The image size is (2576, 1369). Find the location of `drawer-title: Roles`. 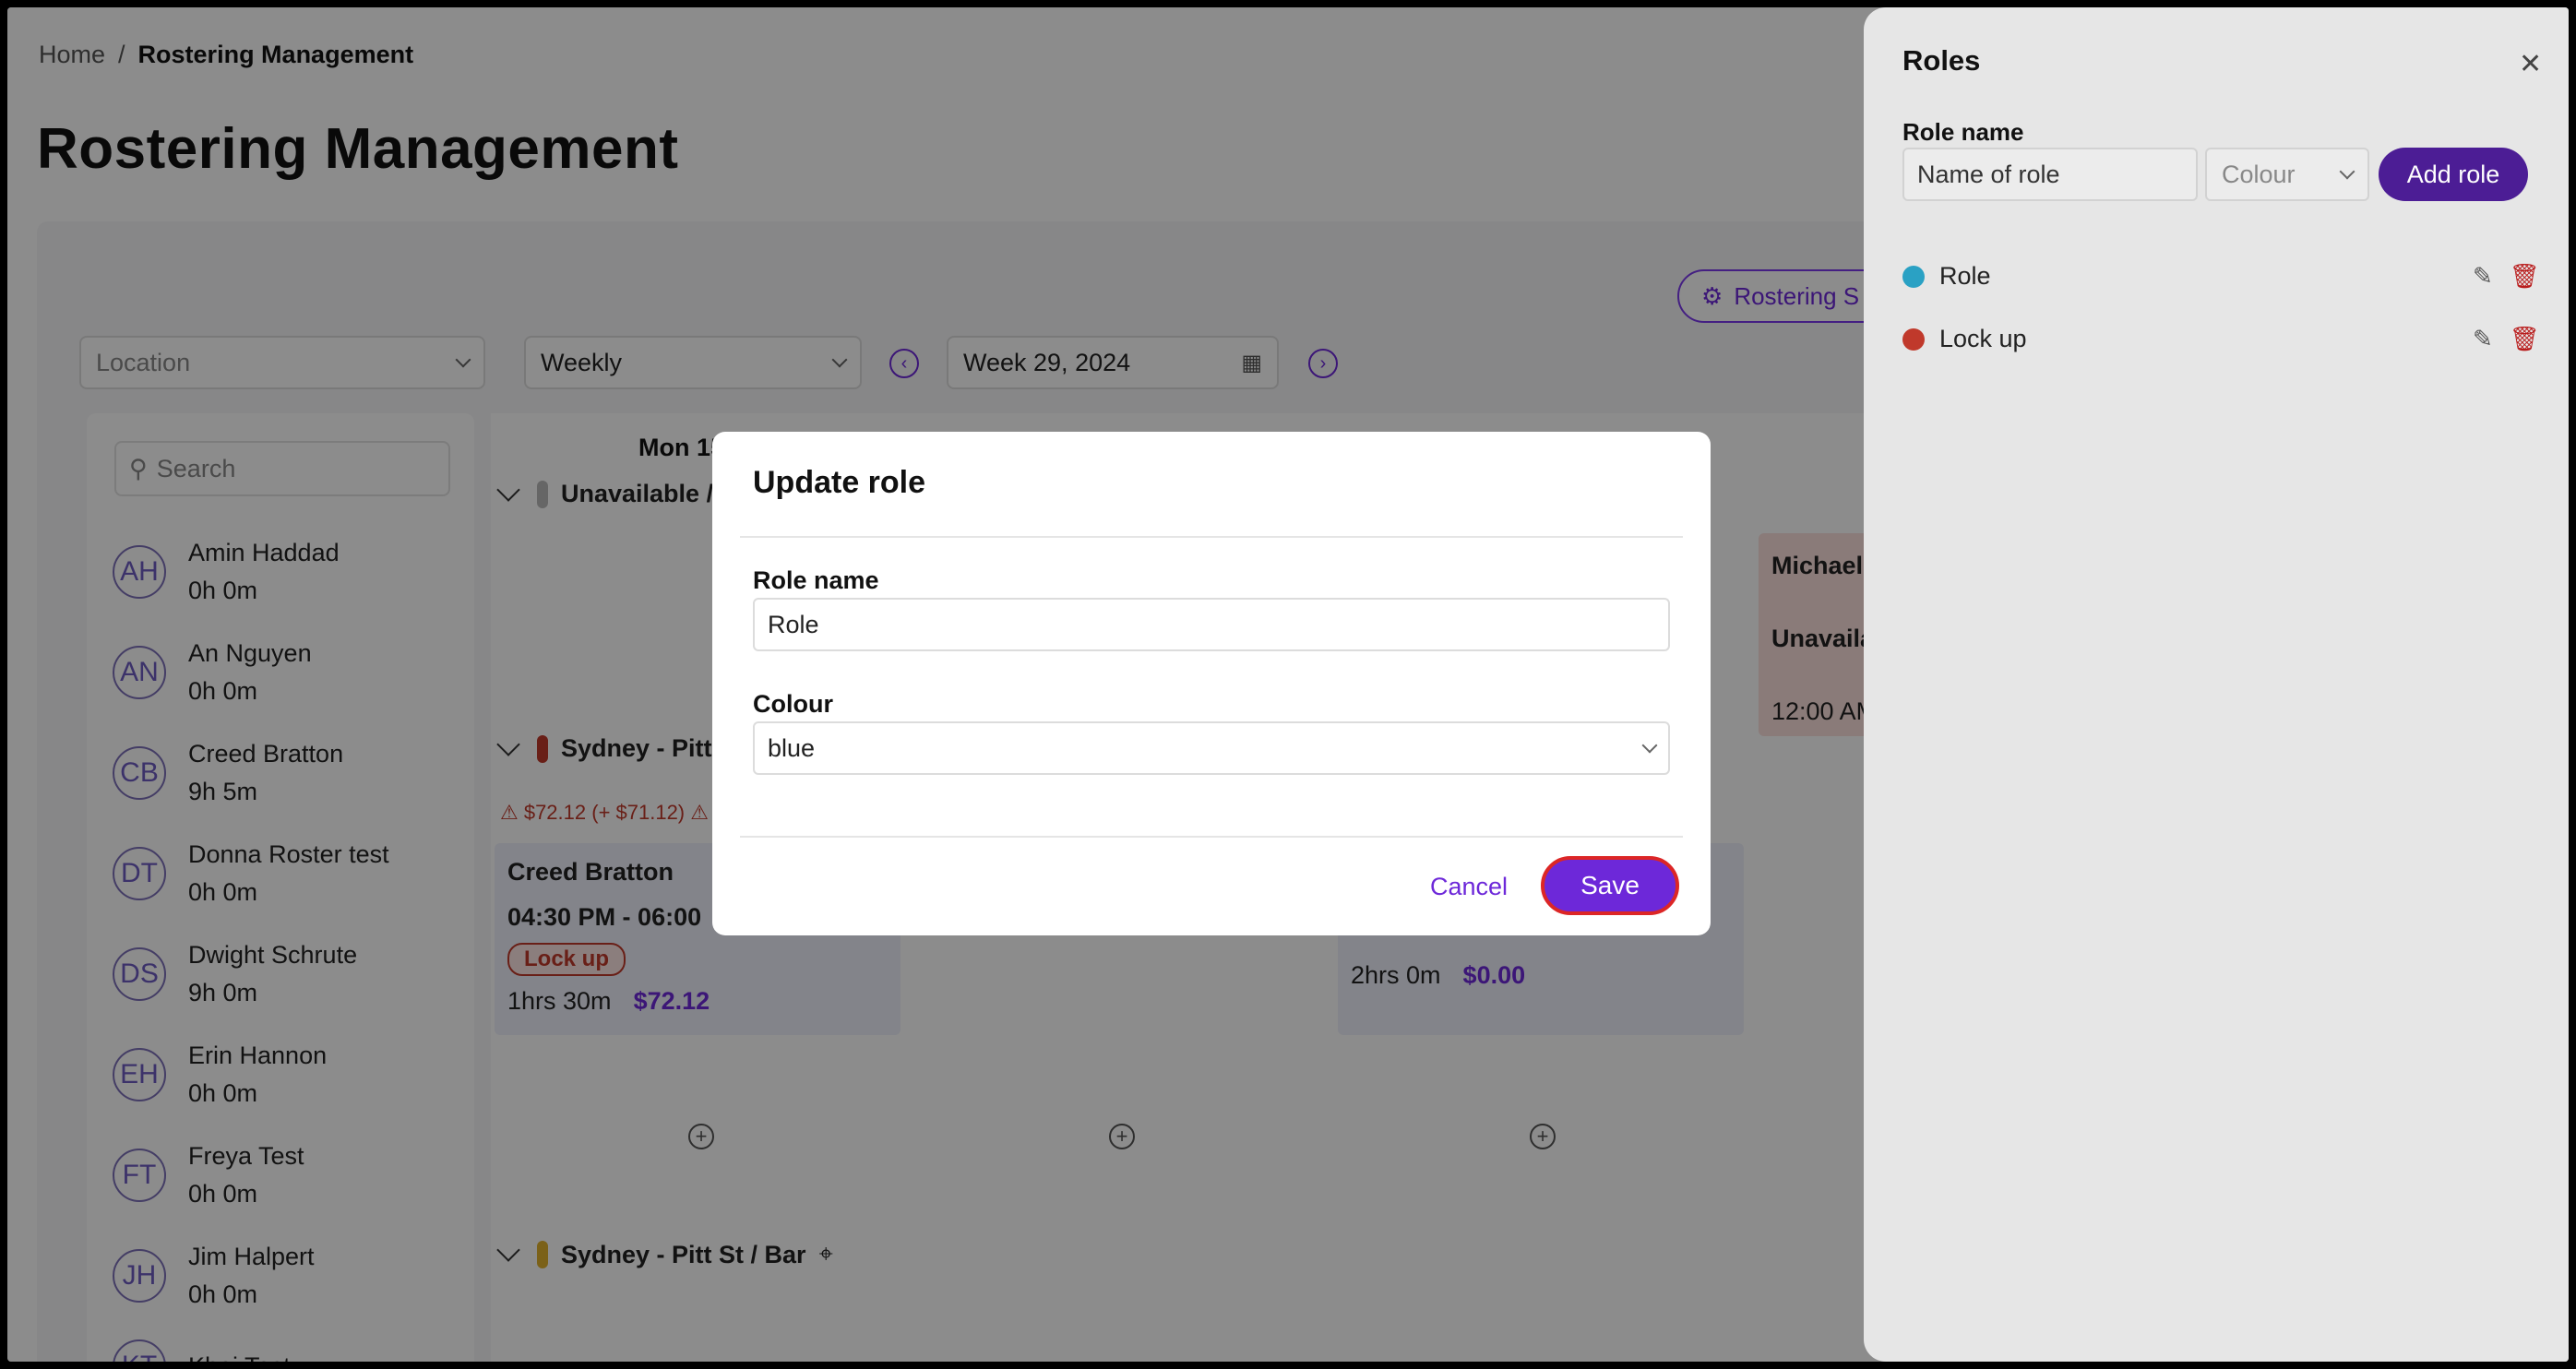

drawer-title: Roles is located at coordinates (1942, 60).